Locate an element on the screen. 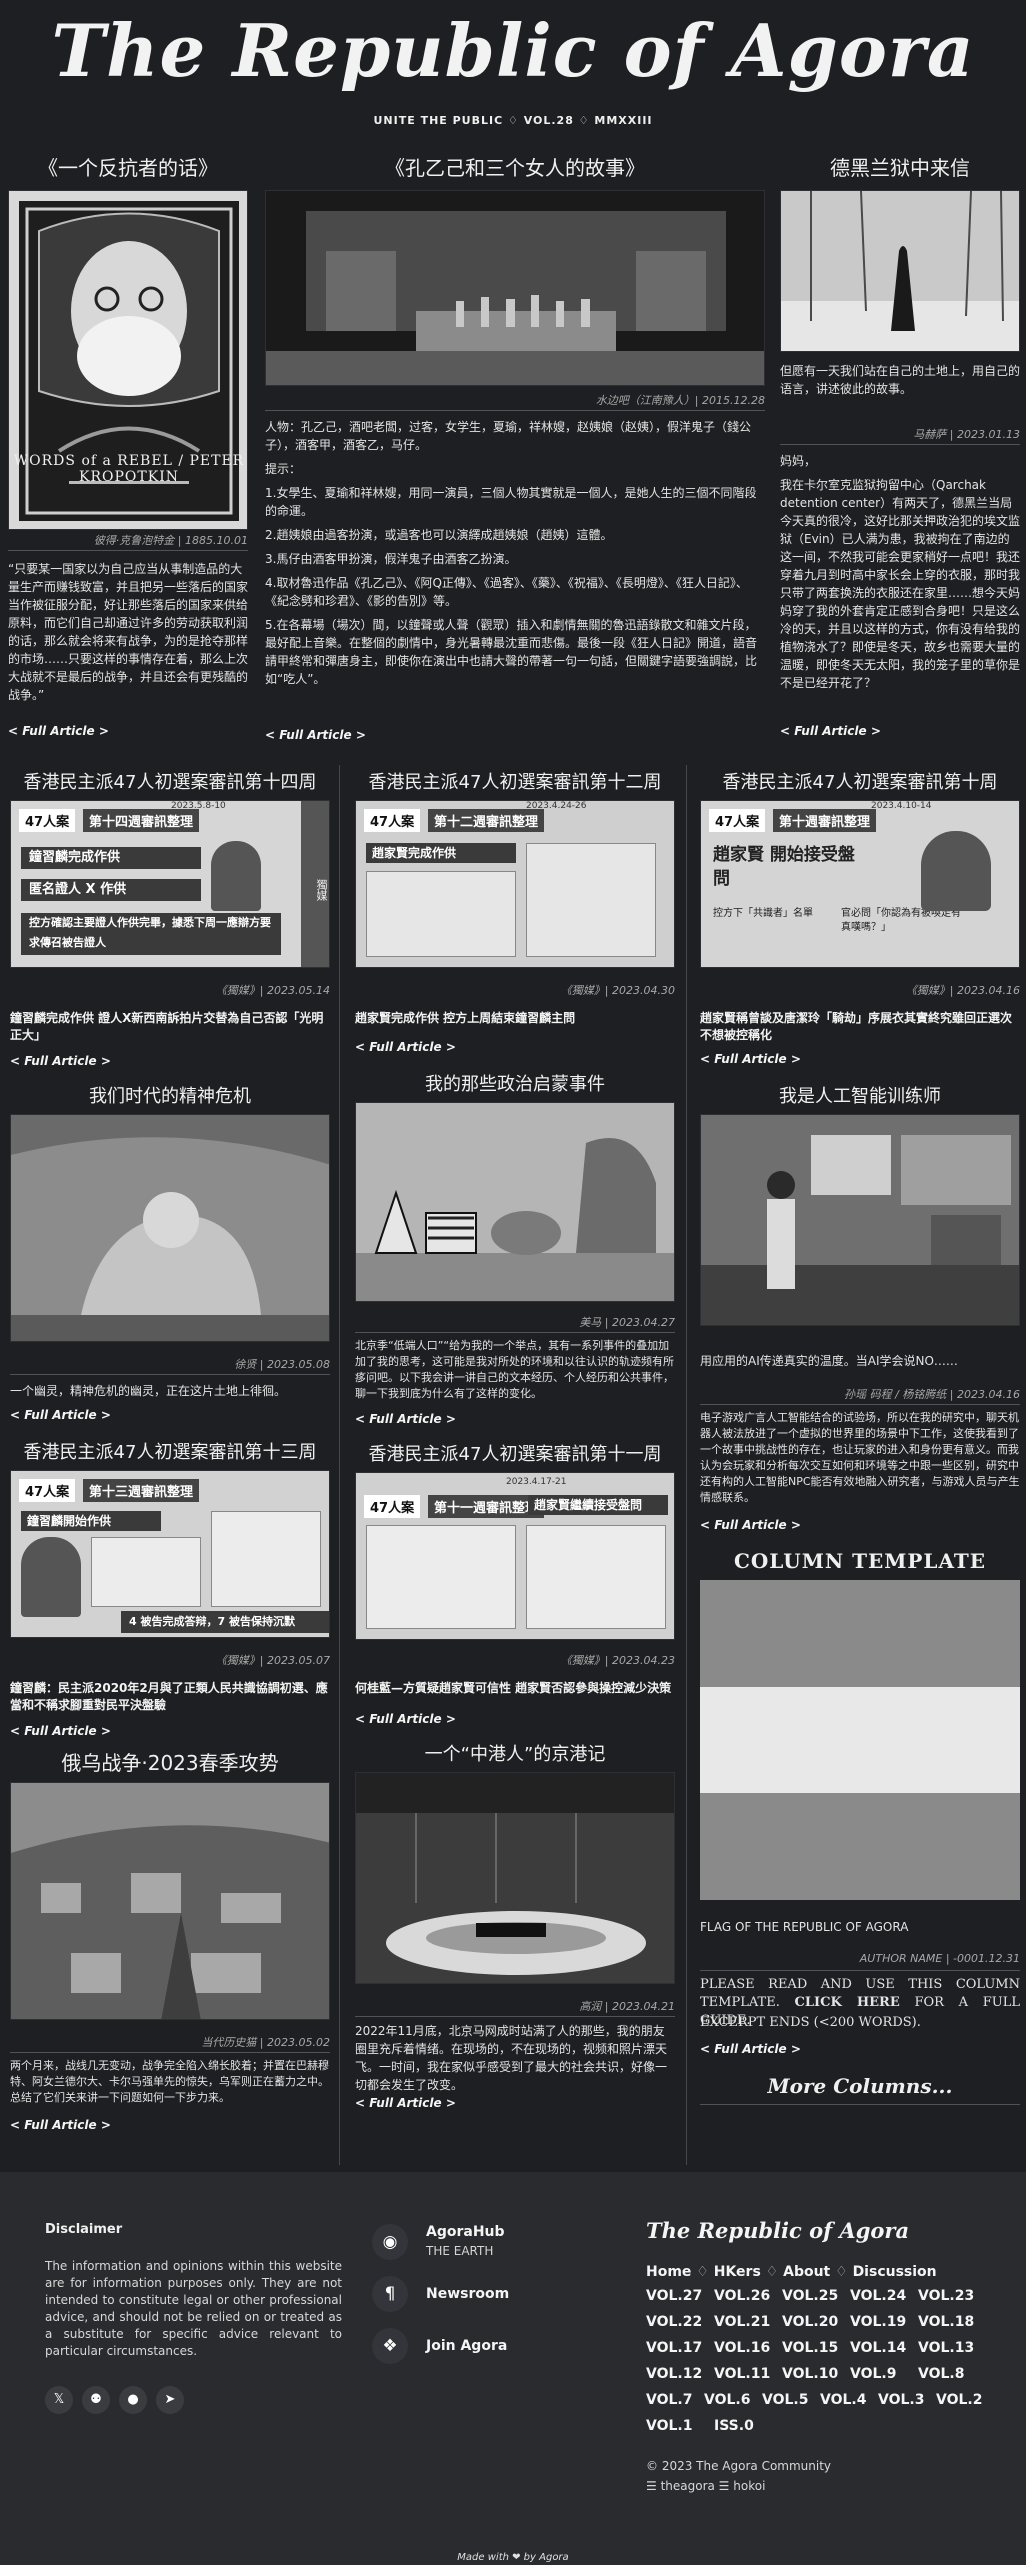 The height and width of the screenshot is (2565, 1026). article-title: 俄乌战争·2023春季攻势 is located at coordinates (170, 1763).